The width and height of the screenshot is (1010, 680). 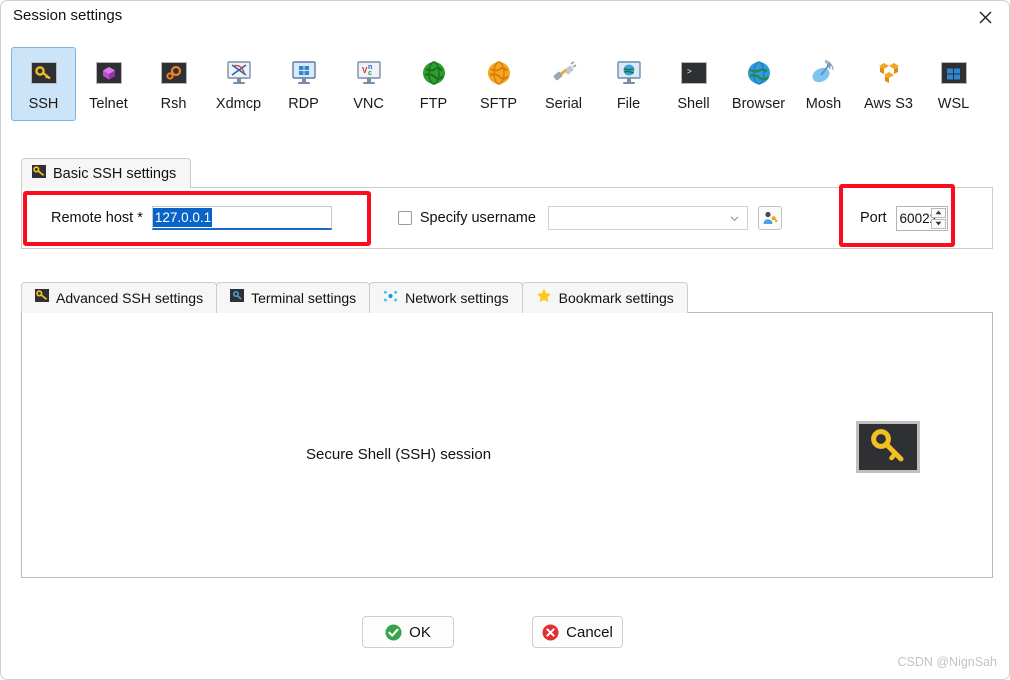 What do you see at coordinates (404, 218) in the screenshot?
I see `specify-username-checkbox` at bounding box center [404, 218].